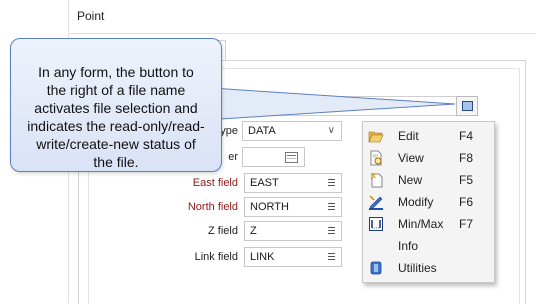  What do you see at coordinates (376, 137) in the screenshot?
I see `folder-open-icon` at bounding box center [376, 137].